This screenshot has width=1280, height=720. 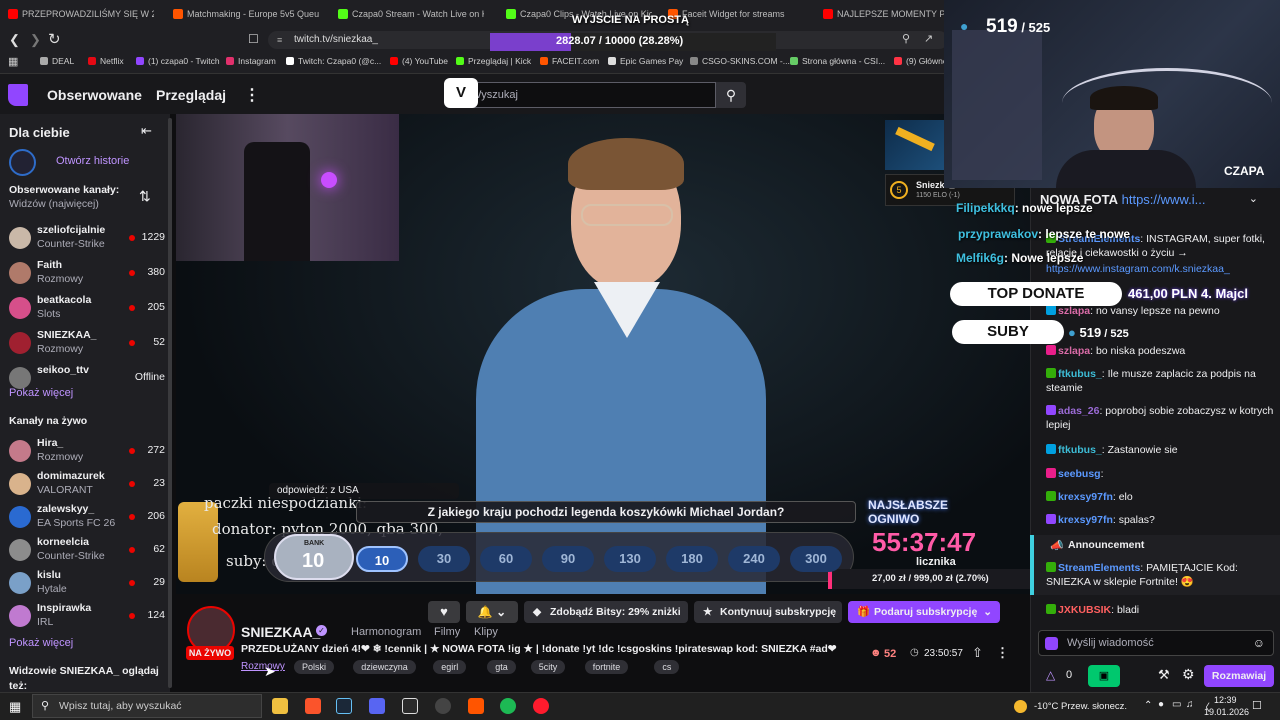 I want to click on forward-icon: ❯, so click(x=35, y=40).